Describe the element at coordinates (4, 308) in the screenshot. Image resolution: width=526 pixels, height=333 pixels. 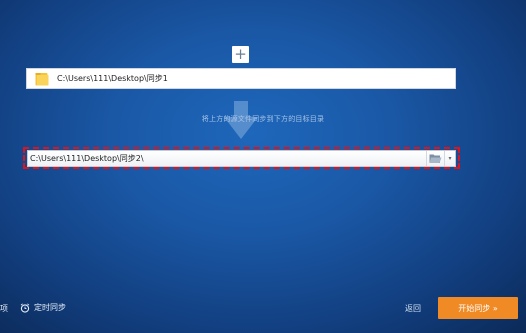
I see `options-link-partial: 项` at that location.